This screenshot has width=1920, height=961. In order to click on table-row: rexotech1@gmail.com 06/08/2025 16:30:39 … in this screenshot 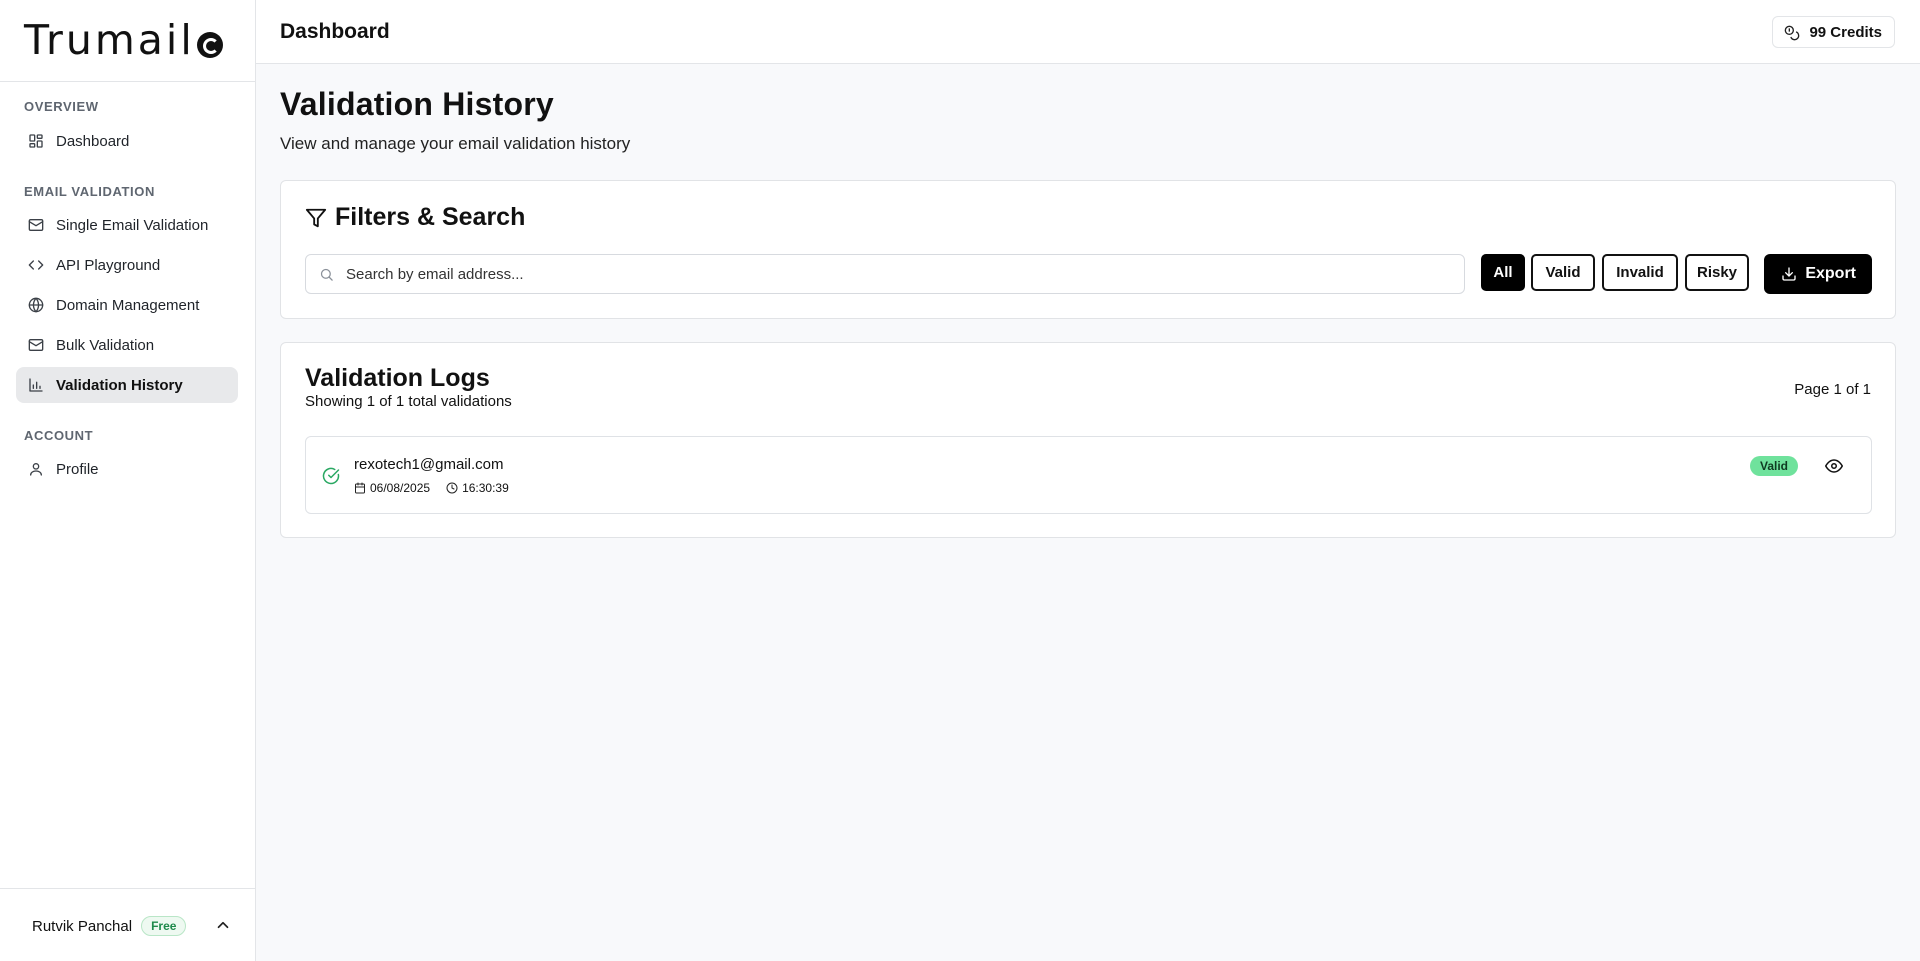, I will do `click(1088, 475)`.